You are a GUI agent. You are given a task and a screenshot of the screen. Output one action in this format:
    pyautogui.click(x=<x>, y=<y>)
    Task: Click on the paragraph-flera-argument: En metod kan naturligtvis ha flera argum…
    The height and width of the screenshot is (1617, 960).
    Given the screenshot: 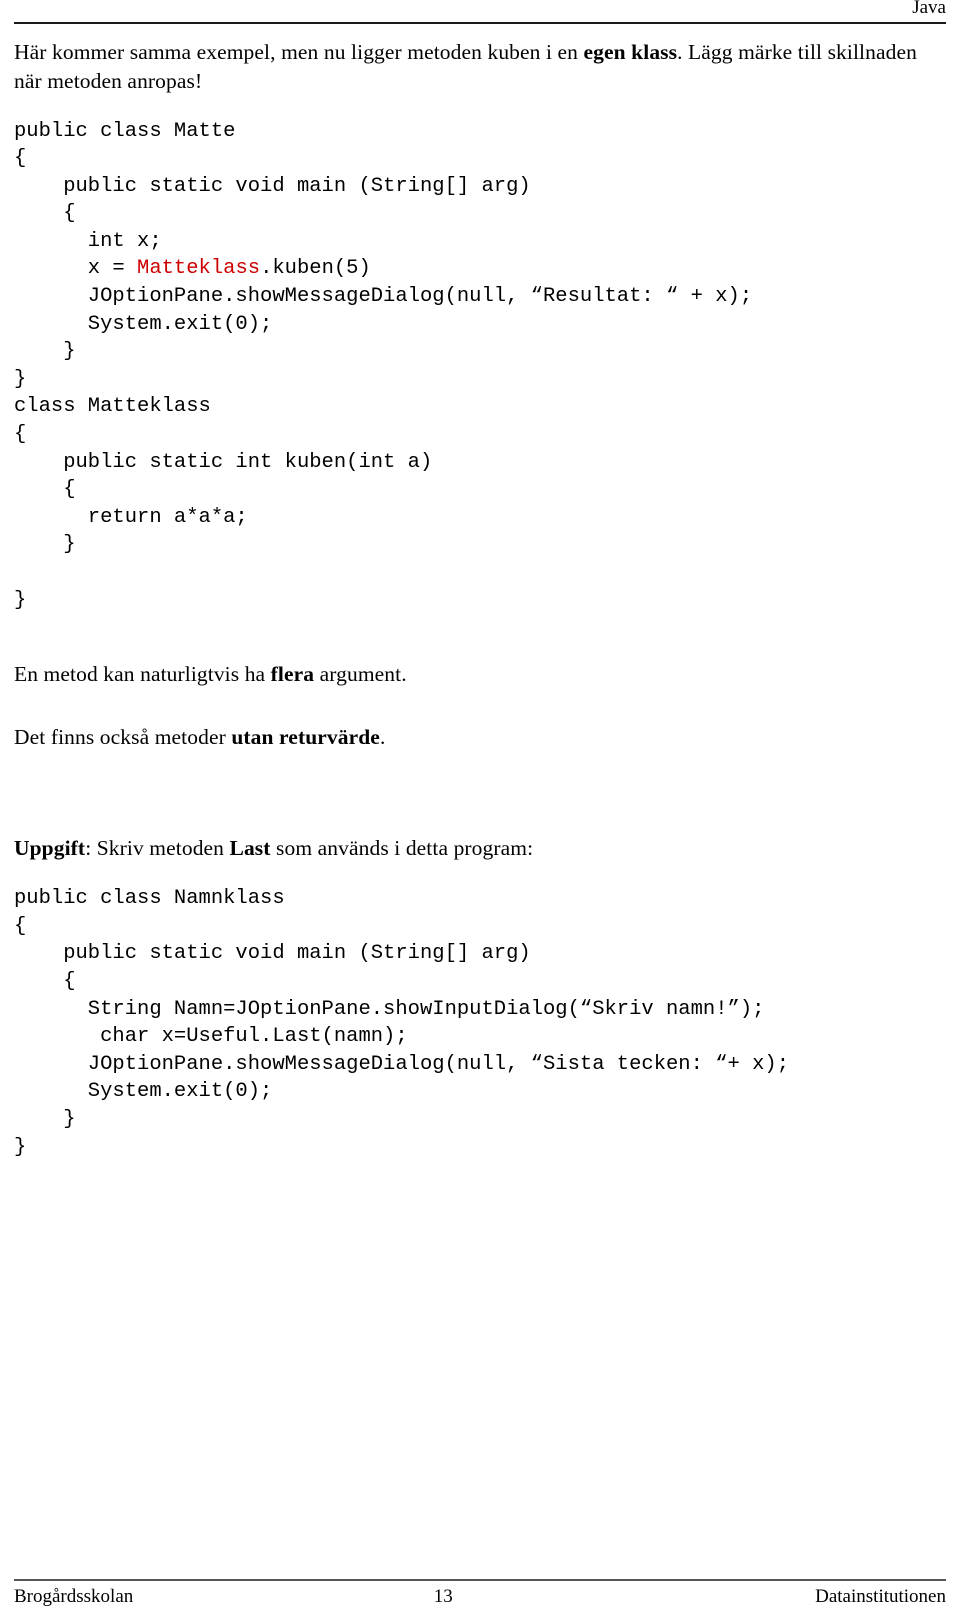 What is the action you would take?
    pyautogui.click(x=480, y=674)
    